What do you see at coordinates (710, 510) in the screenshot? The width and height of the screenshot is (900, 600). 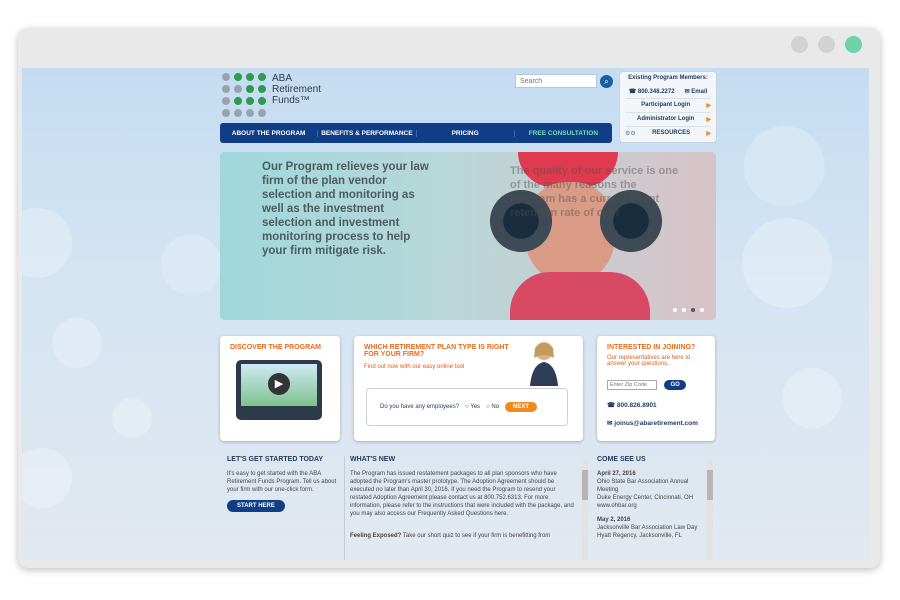 I see `events-scrollbar` at bounding box center [710, 510].